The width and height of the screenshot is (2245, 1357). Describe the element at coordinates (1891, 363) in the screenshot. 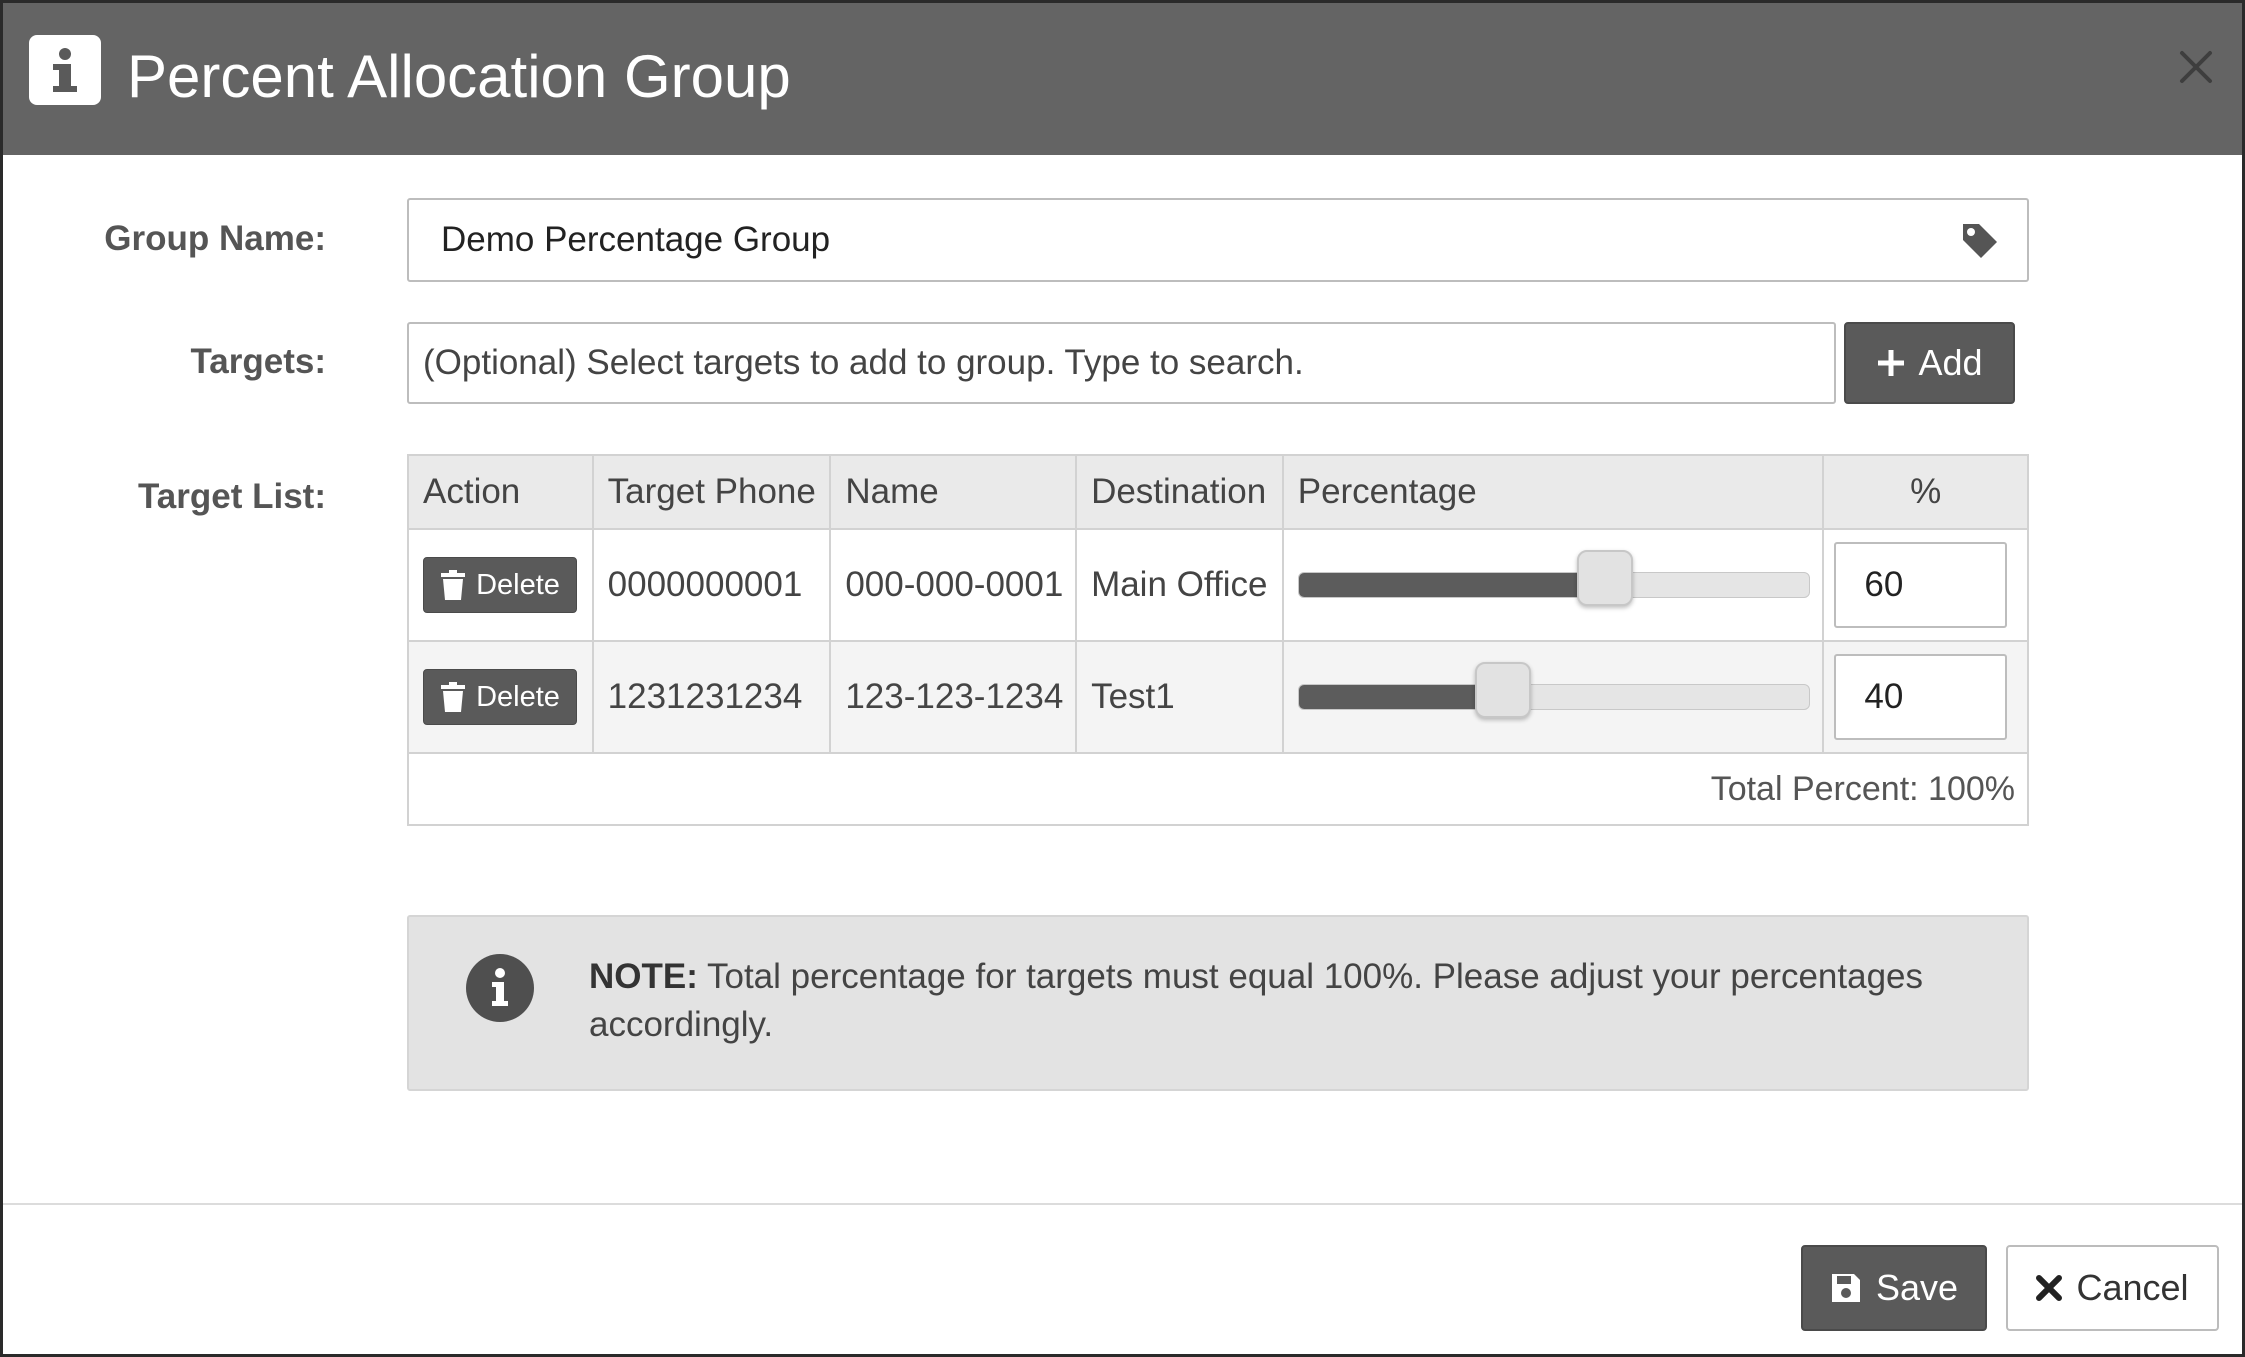

I see `plus-icon` at that location.